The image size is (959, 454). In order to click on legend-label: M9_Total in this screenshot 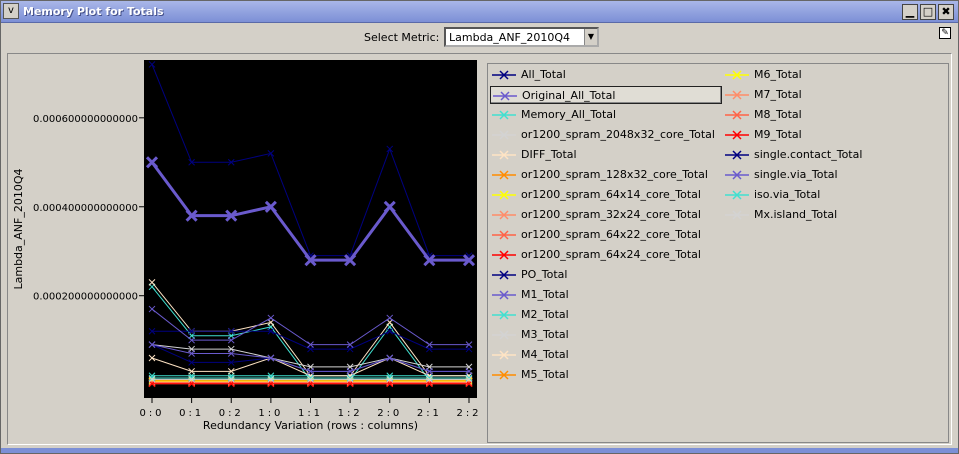, I will do `click(778, 134)`.